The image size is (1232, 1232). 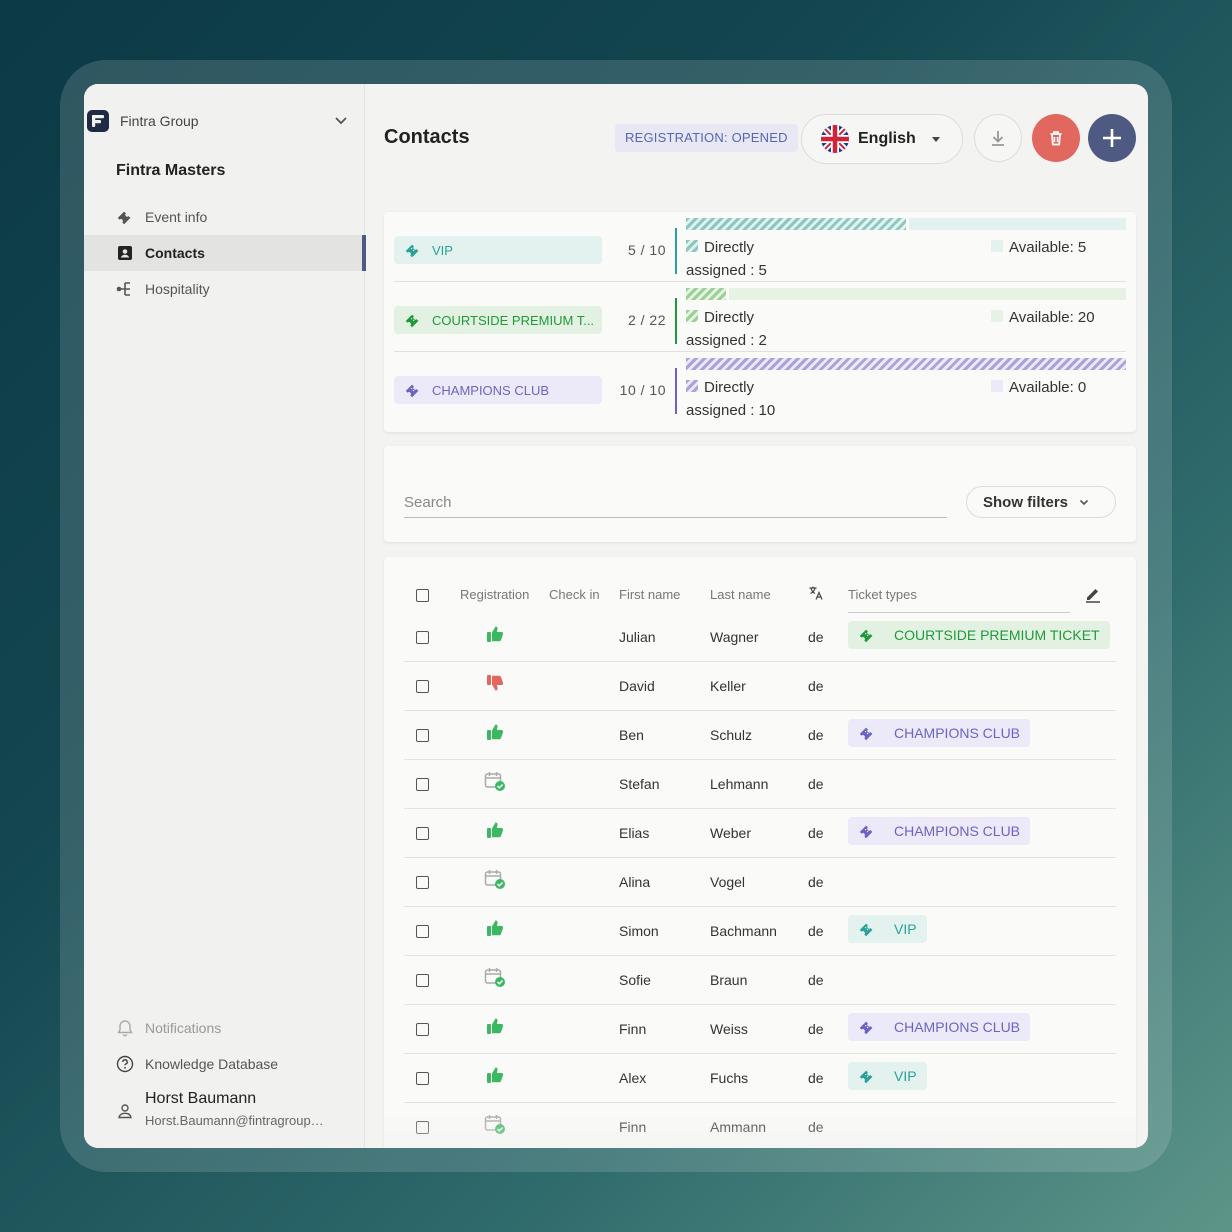 What do you see at coordinates (729, 980) in the screenshot?
I see `cell-last-name: Braun` at bounding box center [729, 980].